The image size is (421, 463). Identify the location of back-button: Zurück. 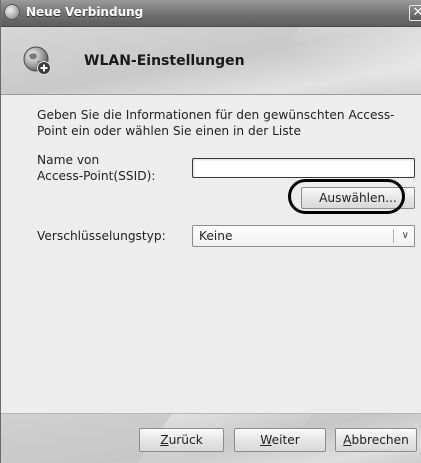
(181, 440).